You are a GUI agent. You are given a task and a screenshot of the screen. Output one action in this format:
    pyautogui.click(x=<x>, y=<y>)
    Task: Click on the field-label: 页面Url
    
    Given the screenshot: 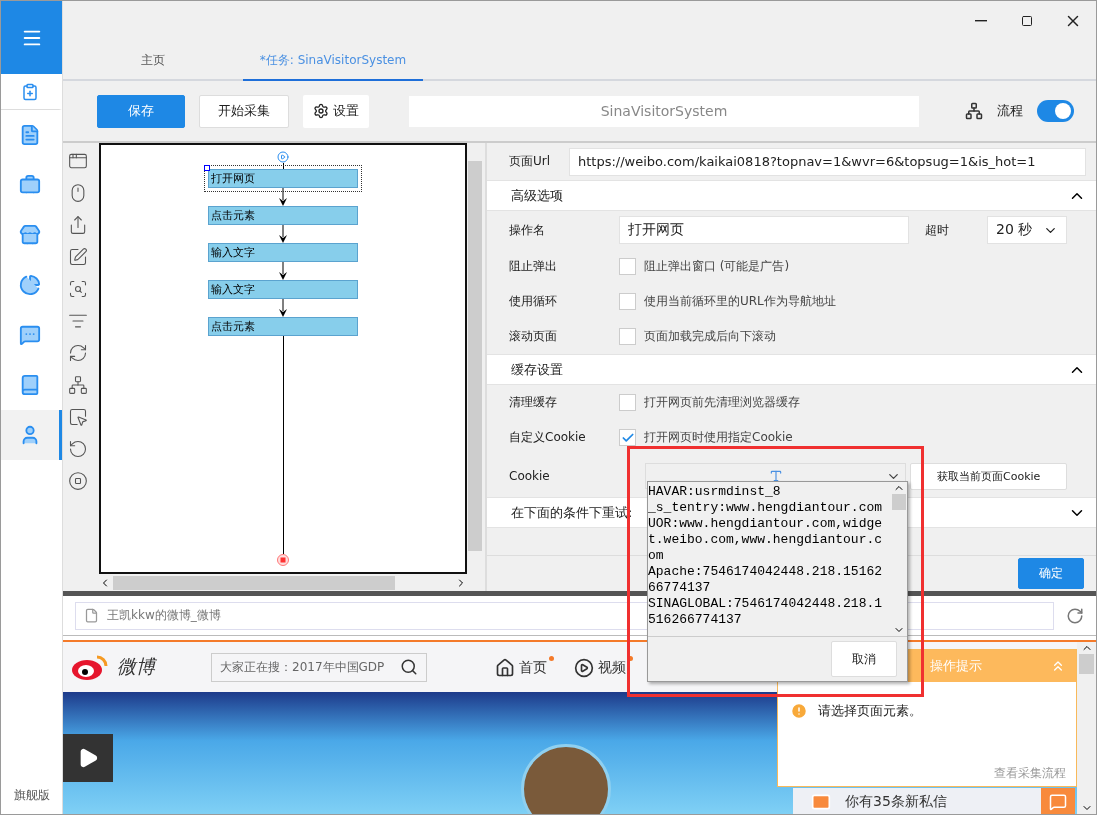 What is the action you would take?
    pyautogui.click(x=530, y=161)
    